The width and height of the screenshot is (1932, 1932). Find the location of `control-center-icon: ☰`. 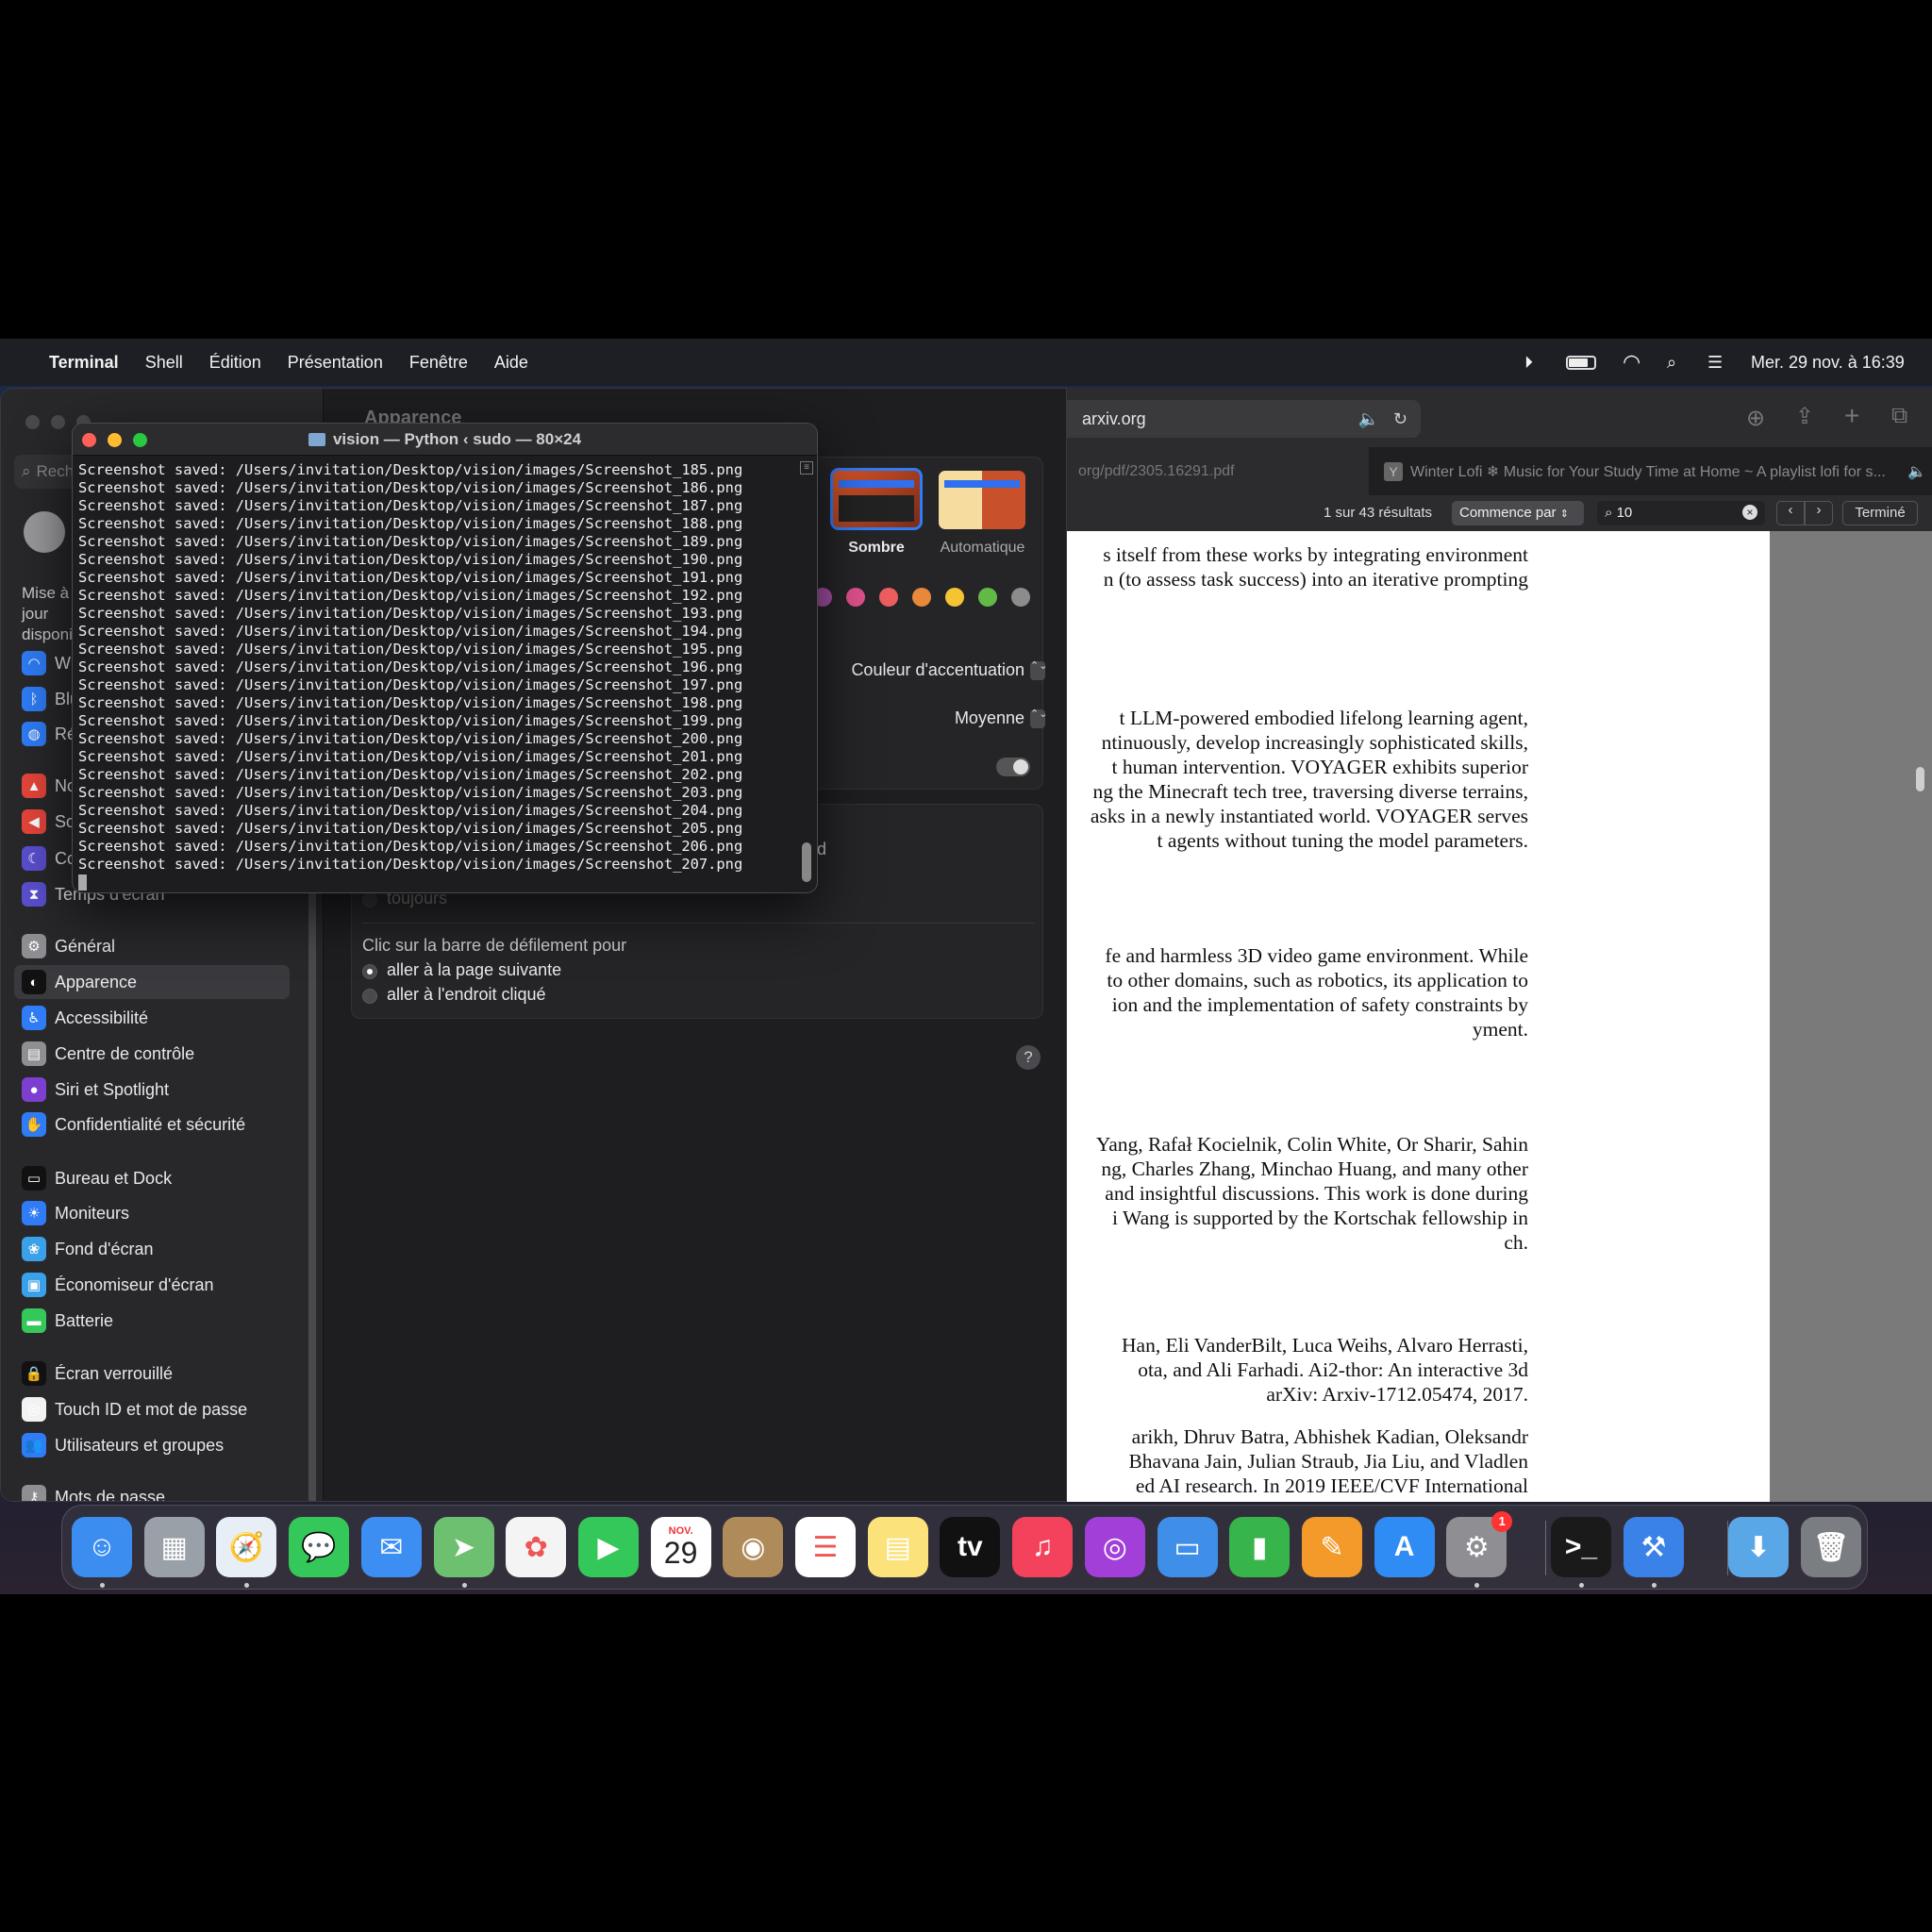

control-center-icon: ☰ is located at coordinates (1715, 363).